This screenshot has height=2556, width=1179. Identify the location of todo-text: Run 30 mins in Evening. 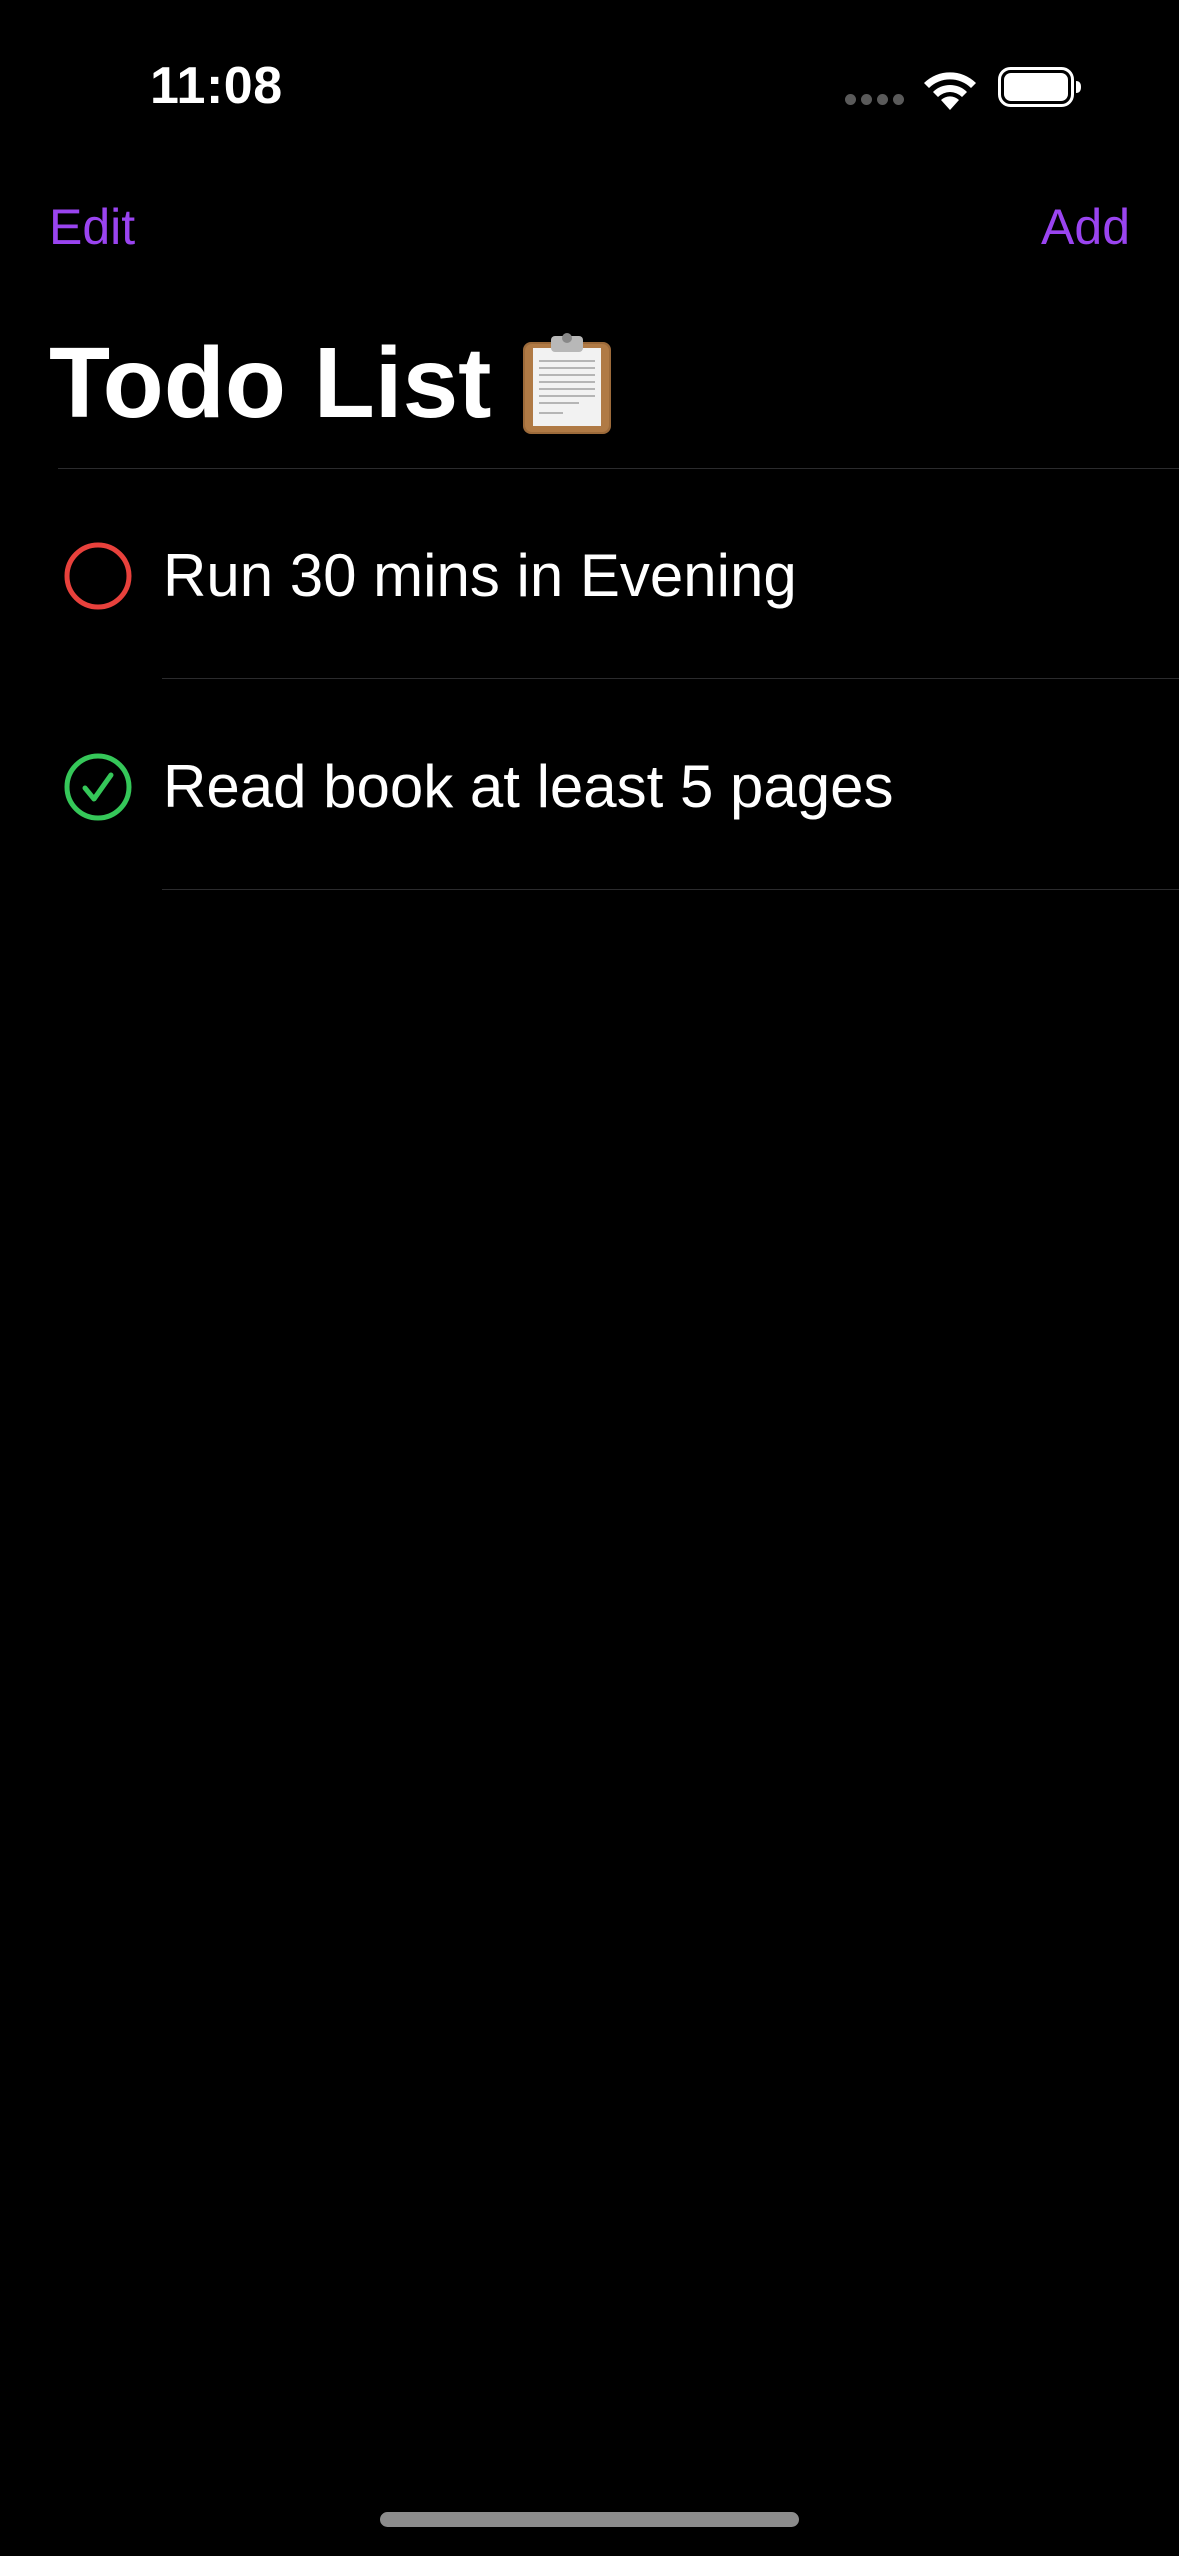
(480, 575).